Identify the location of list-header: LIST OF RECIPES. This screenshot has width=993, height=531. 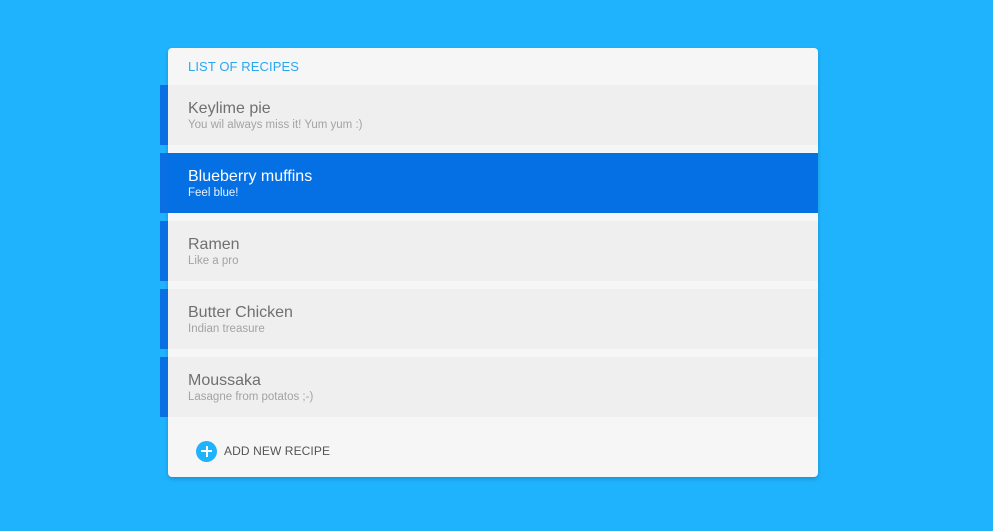
(244, 66).